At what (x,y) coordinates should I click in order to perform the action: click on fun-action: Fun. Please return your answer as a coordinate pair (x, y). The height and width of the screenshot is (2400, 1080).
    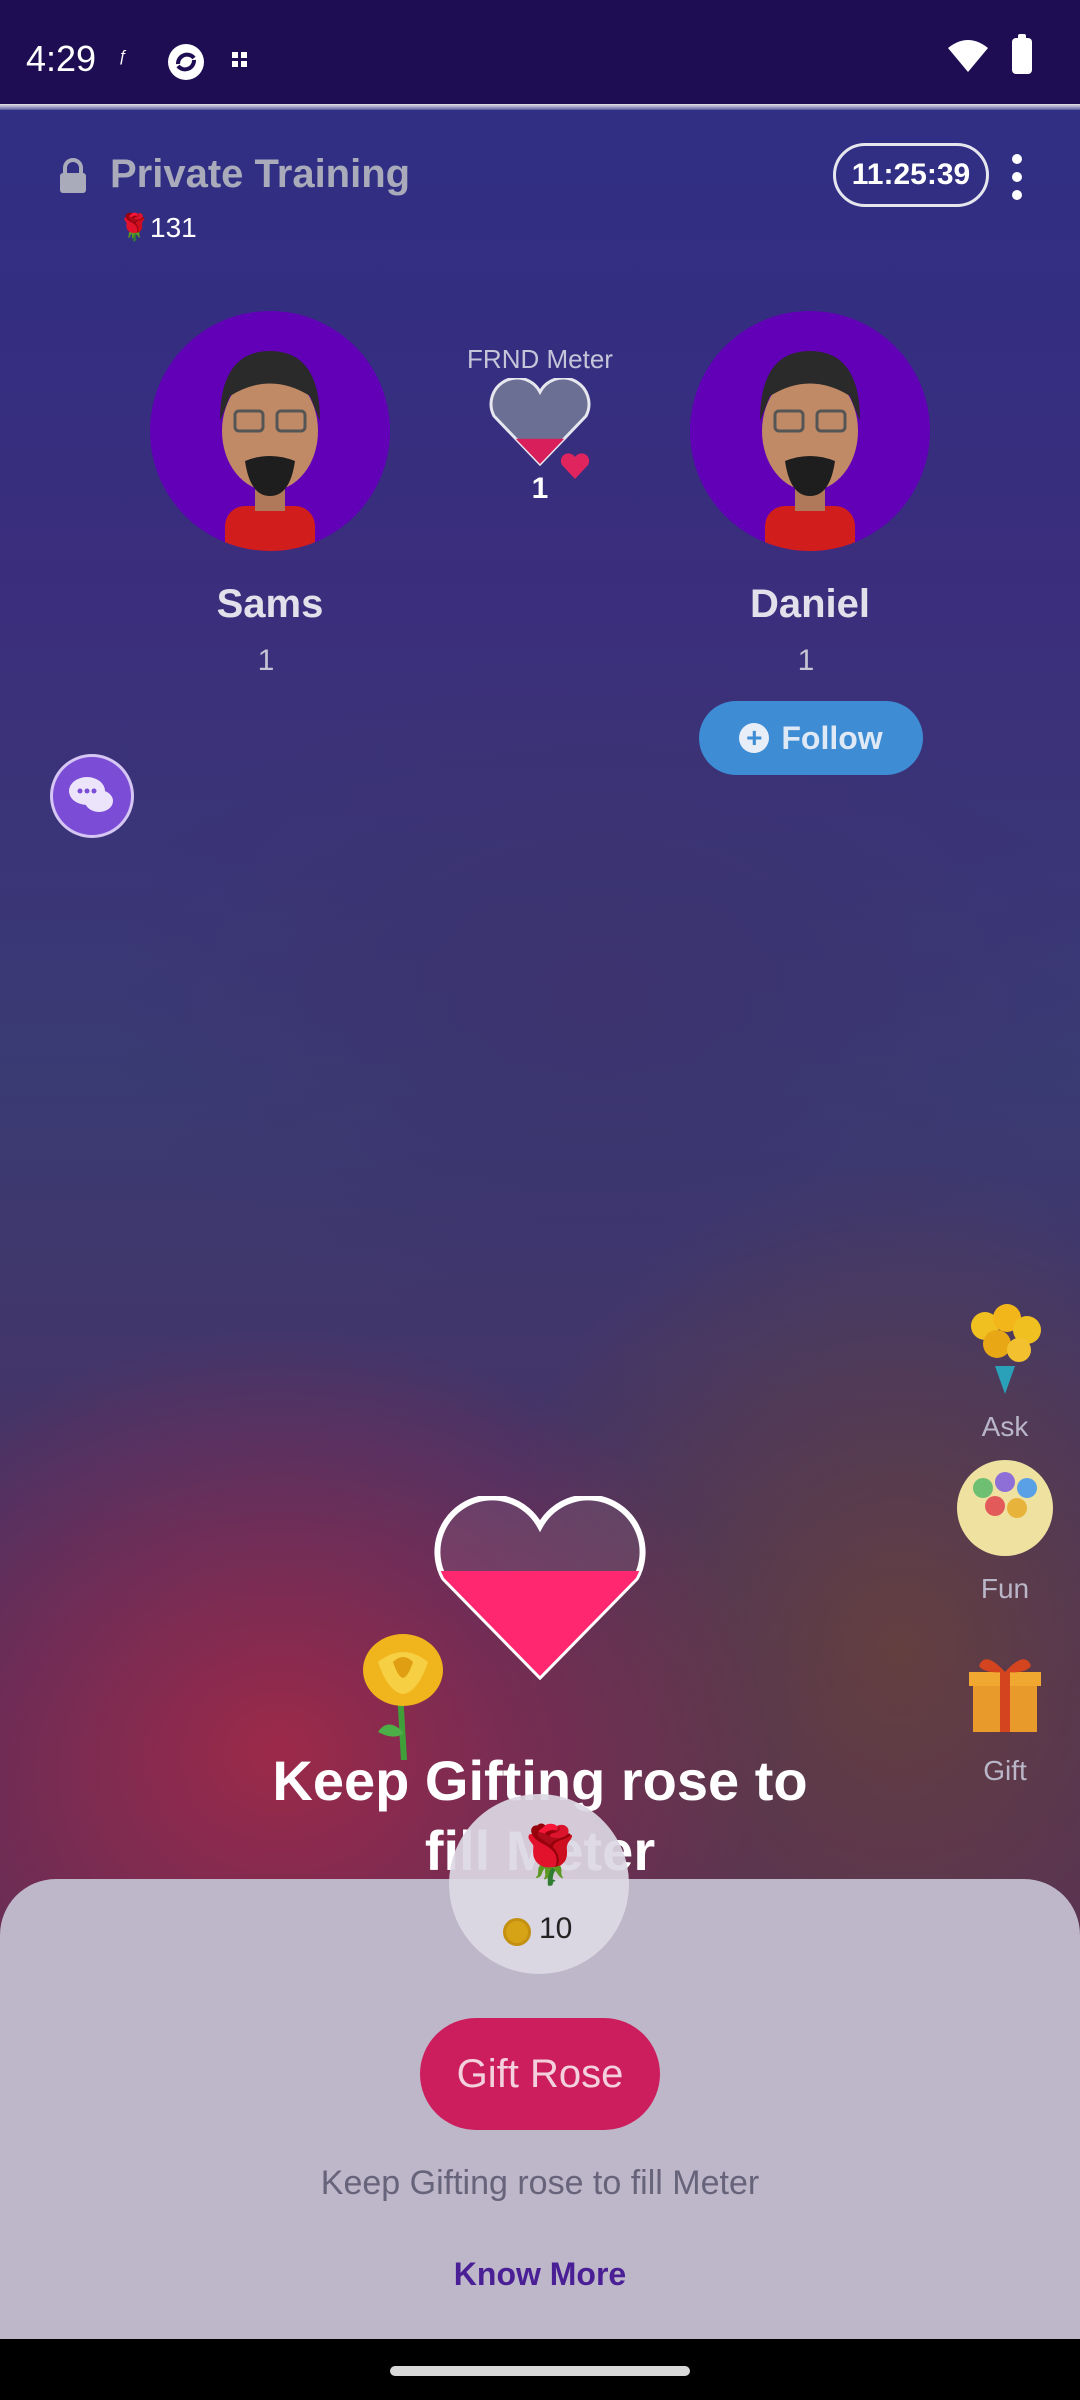
    Looking at the image, I should click on (1005, 1531).